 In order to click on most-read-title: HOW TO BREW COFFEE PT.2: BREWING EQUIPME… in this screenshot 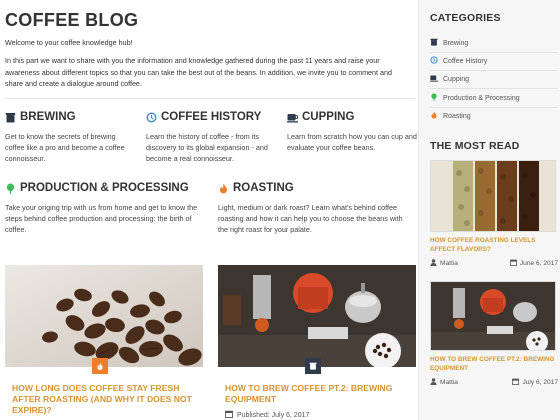, I will do `click(494, 364)`.